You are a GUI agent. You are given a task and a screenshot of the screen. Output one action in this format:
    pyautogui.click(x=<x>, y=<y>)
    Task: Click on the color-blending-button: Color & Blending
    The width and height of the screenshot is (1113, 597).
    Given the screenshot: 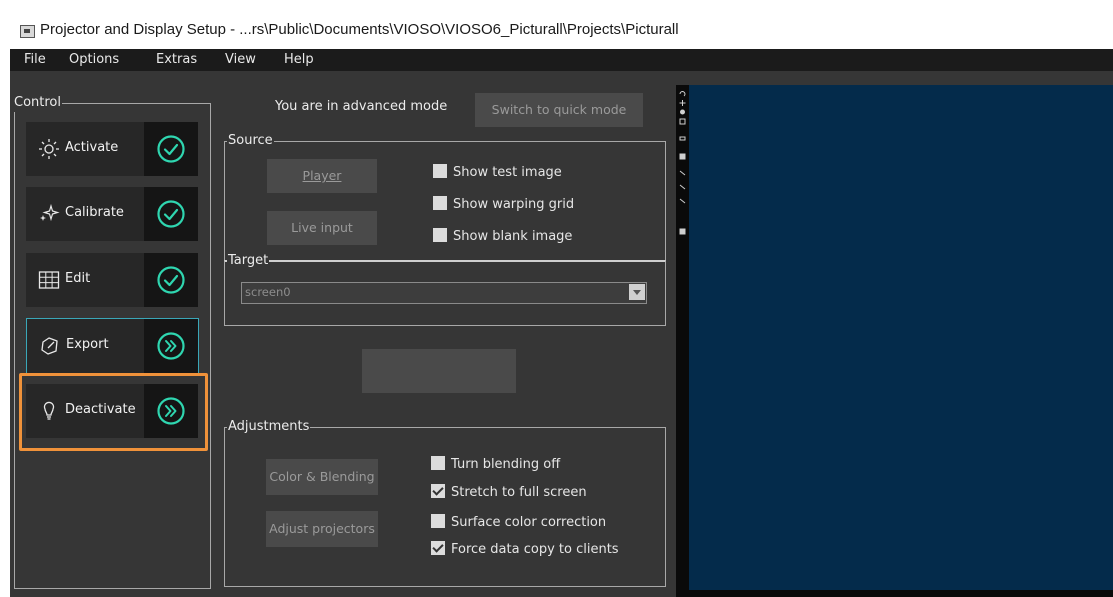 What is the action you would take?
    pyautogui.click(x=322, y=477)
    